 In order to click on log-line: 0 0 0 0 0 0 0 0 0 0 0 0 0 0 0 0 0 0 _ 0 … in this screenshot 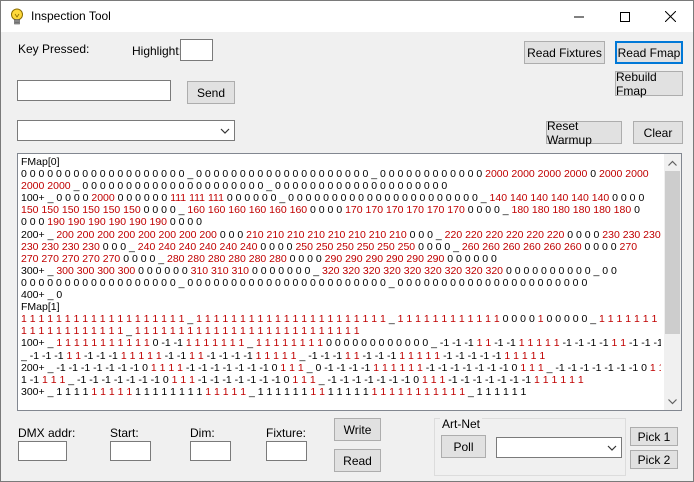, I will do `click(341, 283)`.